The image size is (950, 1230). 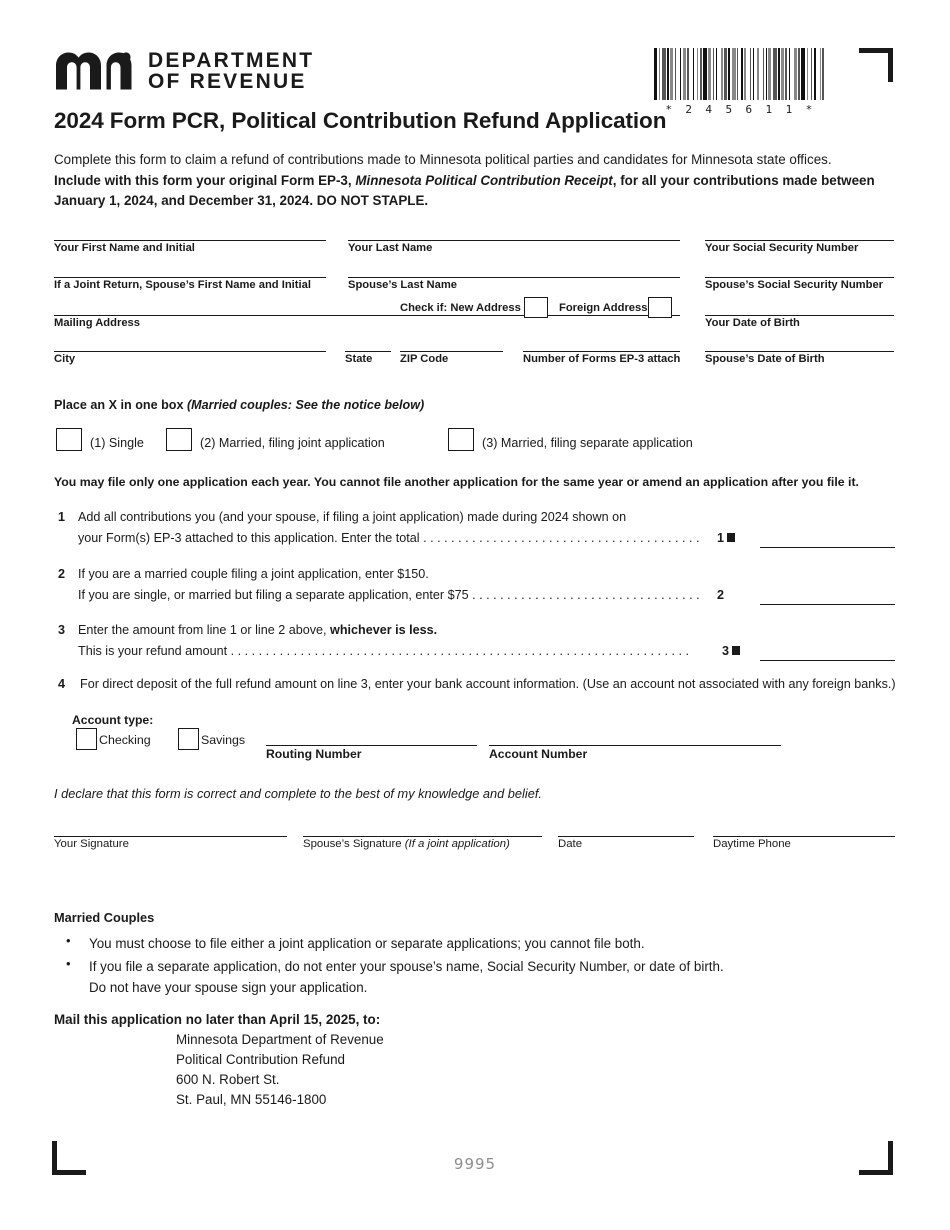 I want to click on field-ssn: Your Social Security Number, so click(x=799, y=247).